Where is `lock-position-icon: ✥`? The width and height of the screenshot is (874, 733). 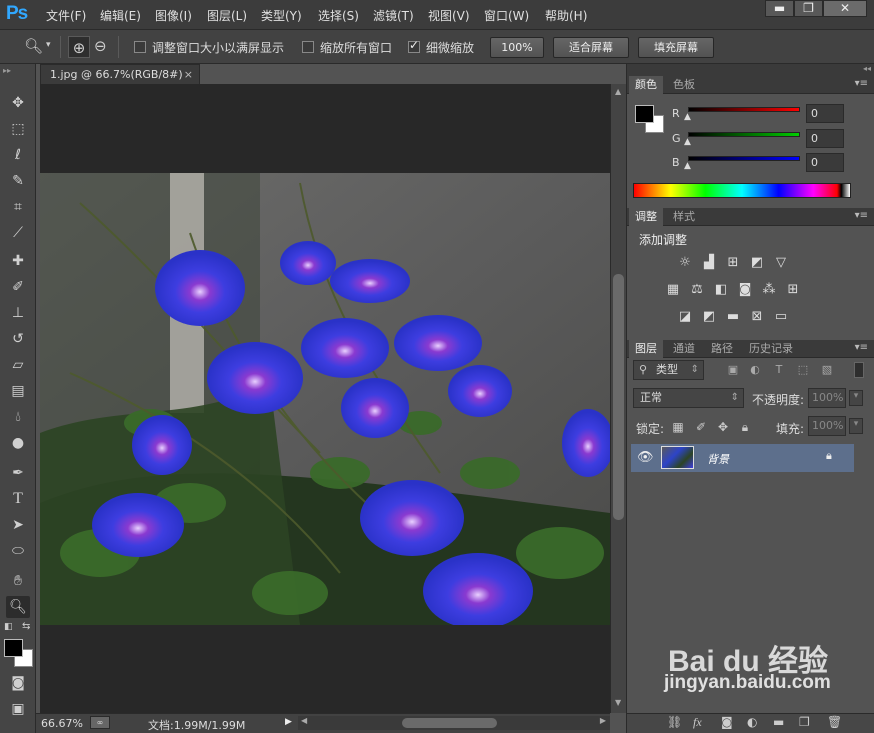
lock-position-icon: ✥ is located at coordinates (723, 427).